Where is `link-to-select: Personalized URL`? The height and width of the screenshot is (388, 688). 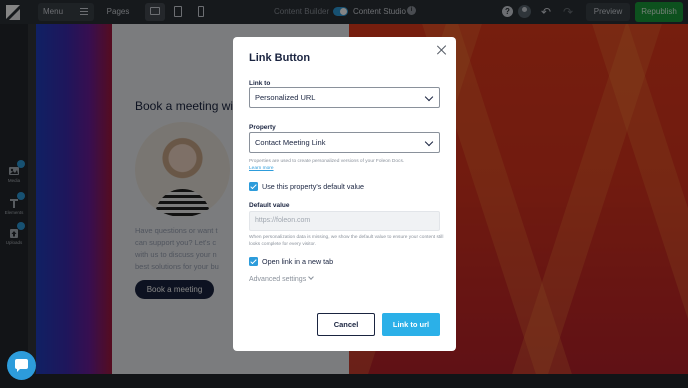 link-to-select: Personalized URL is located at coordinates (344, 97).